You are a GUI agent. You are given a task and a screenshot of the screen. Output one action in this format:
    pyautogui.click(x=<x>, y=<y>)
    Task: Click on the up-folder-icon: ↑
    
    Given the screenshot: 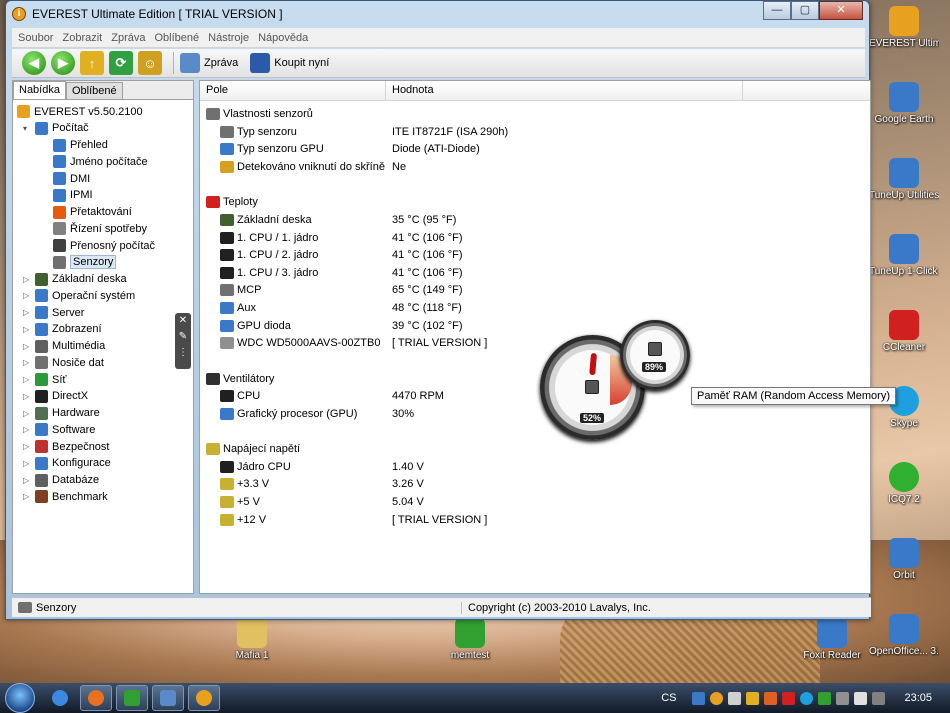 What is the action you would take?
    pyautogui.click(x=92, y=63)
    